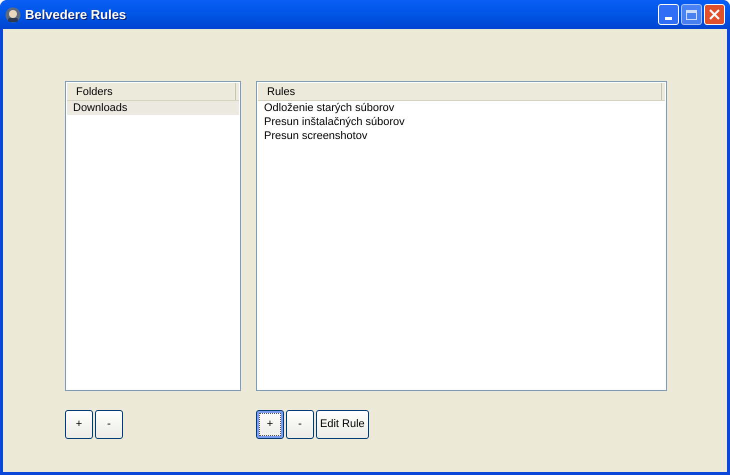 This screenshot has width=730, height=475. I want to click on push-button: Edit Rule, so click(342, 424).